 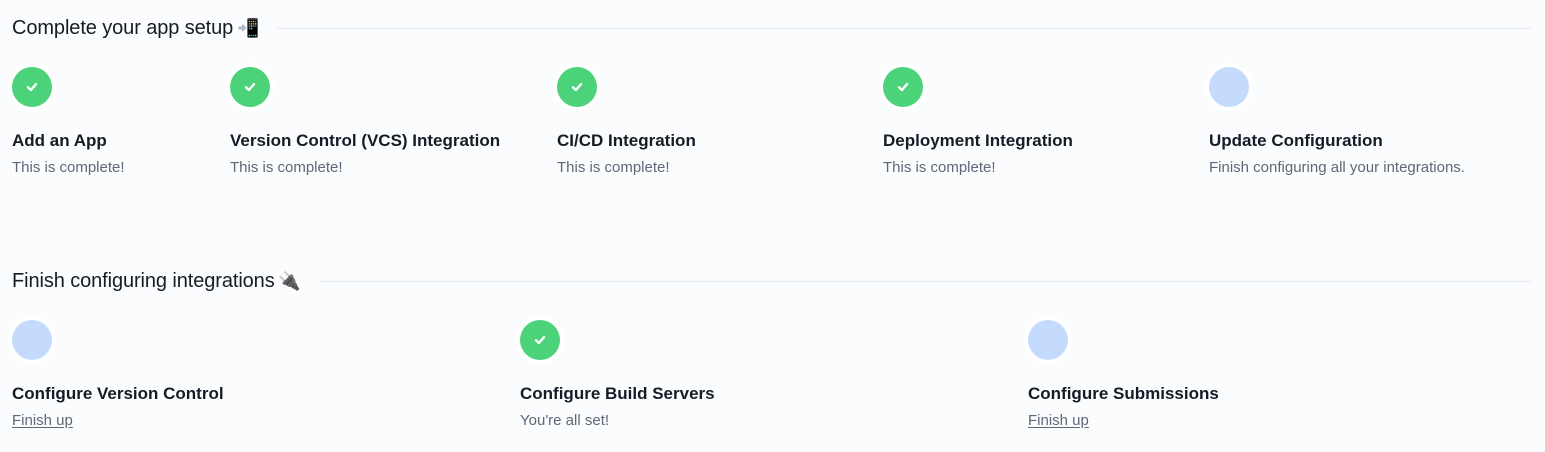 I want to click on step-cicd-integration: CI/CD Integration This is complete!, so click(x=626, y=121).